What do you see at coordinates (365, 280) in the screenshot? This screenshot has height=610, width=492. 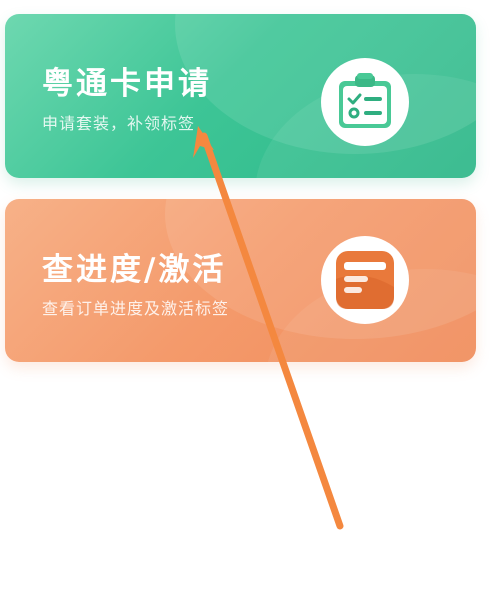 I see `document-card-icon` at bounding box center [365, 280].